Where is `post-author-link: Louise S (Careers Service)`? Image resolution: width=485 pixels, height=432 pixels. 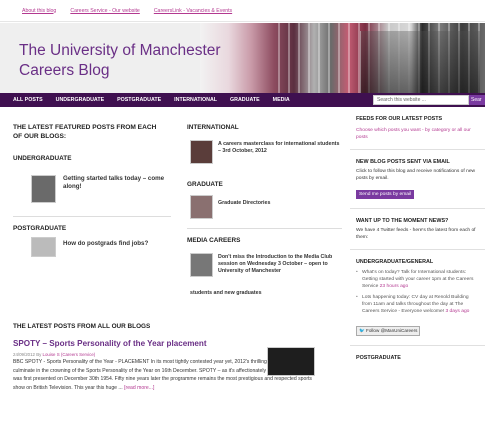
post-author-link: Louise S (Careers Service) is located at coordinates (69, 354).